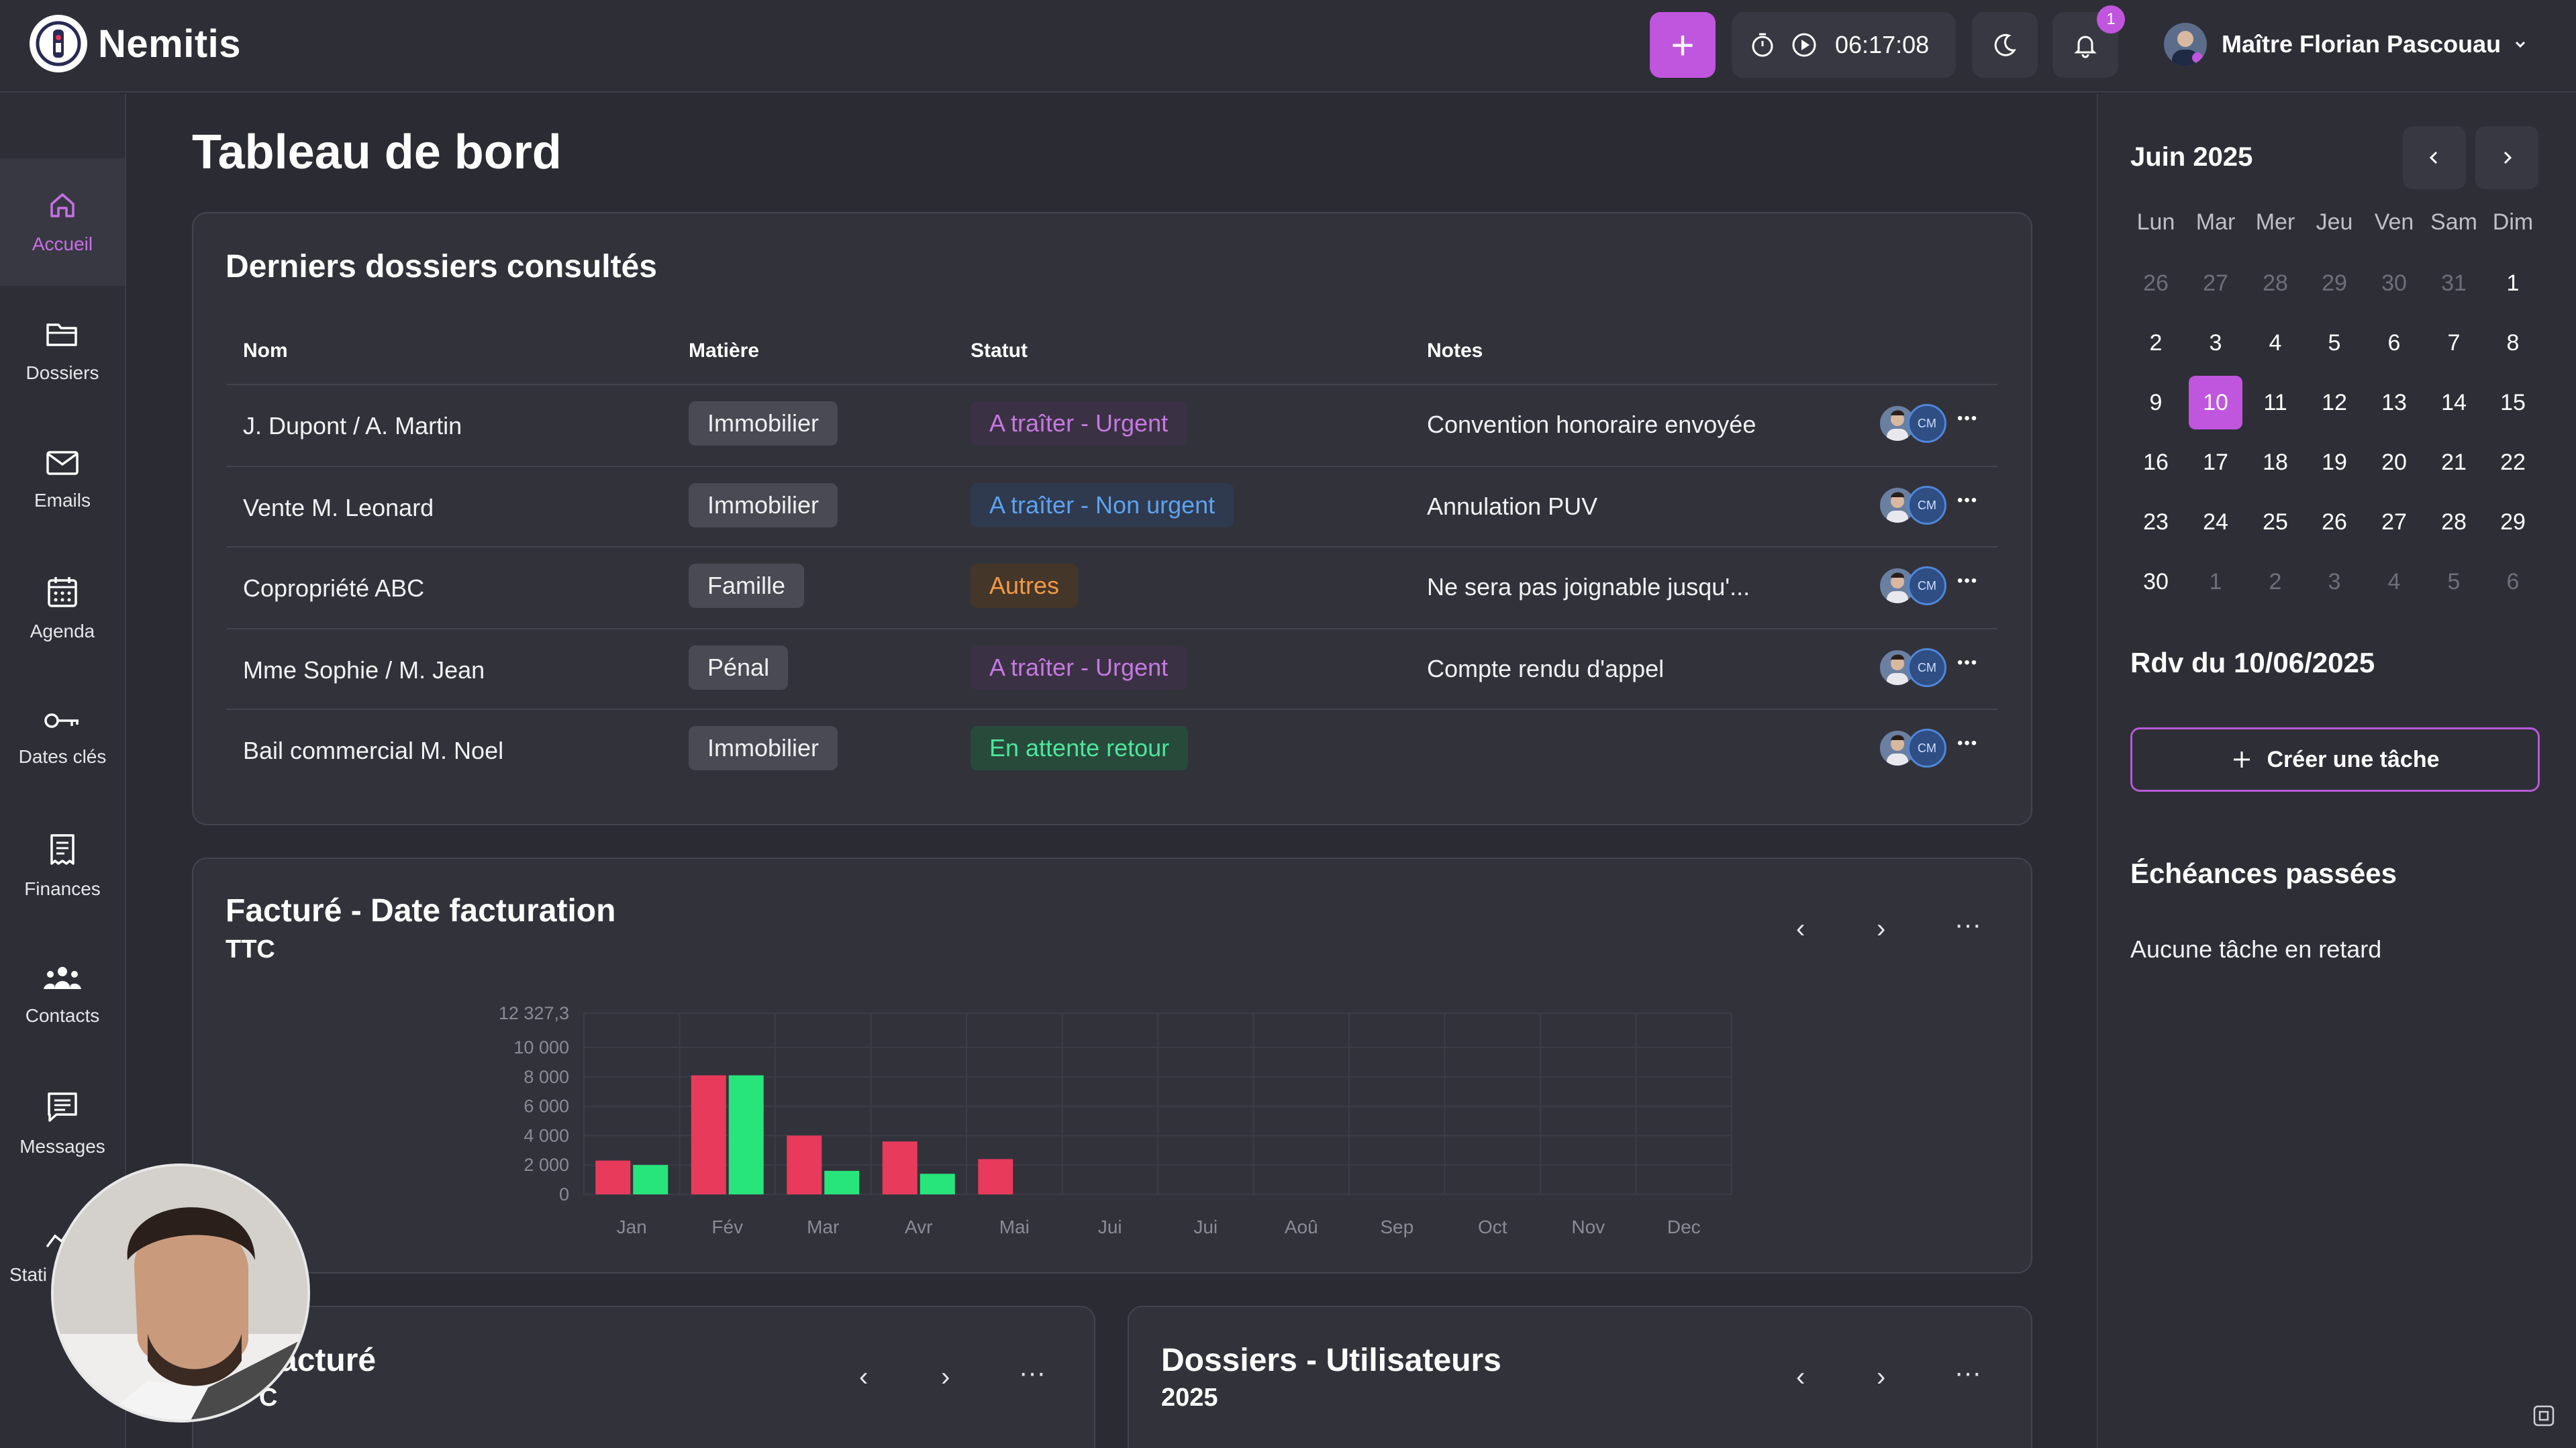 The height and width of the screenshot is (1448, 2576). What do you see at coordinates (2454, 283) in the screenshot?
I see `calendar-day: 31` at bounding box center [2454, 283].